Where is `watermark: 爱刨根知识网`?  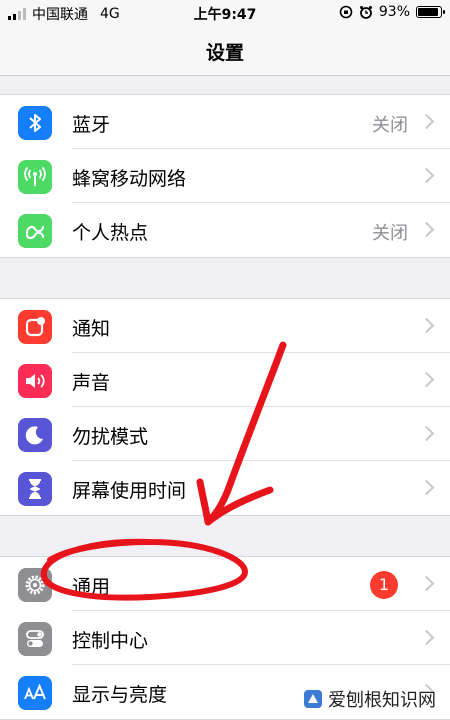 watermark: 爱刨根知识网 is located at coordinates (369, 699).